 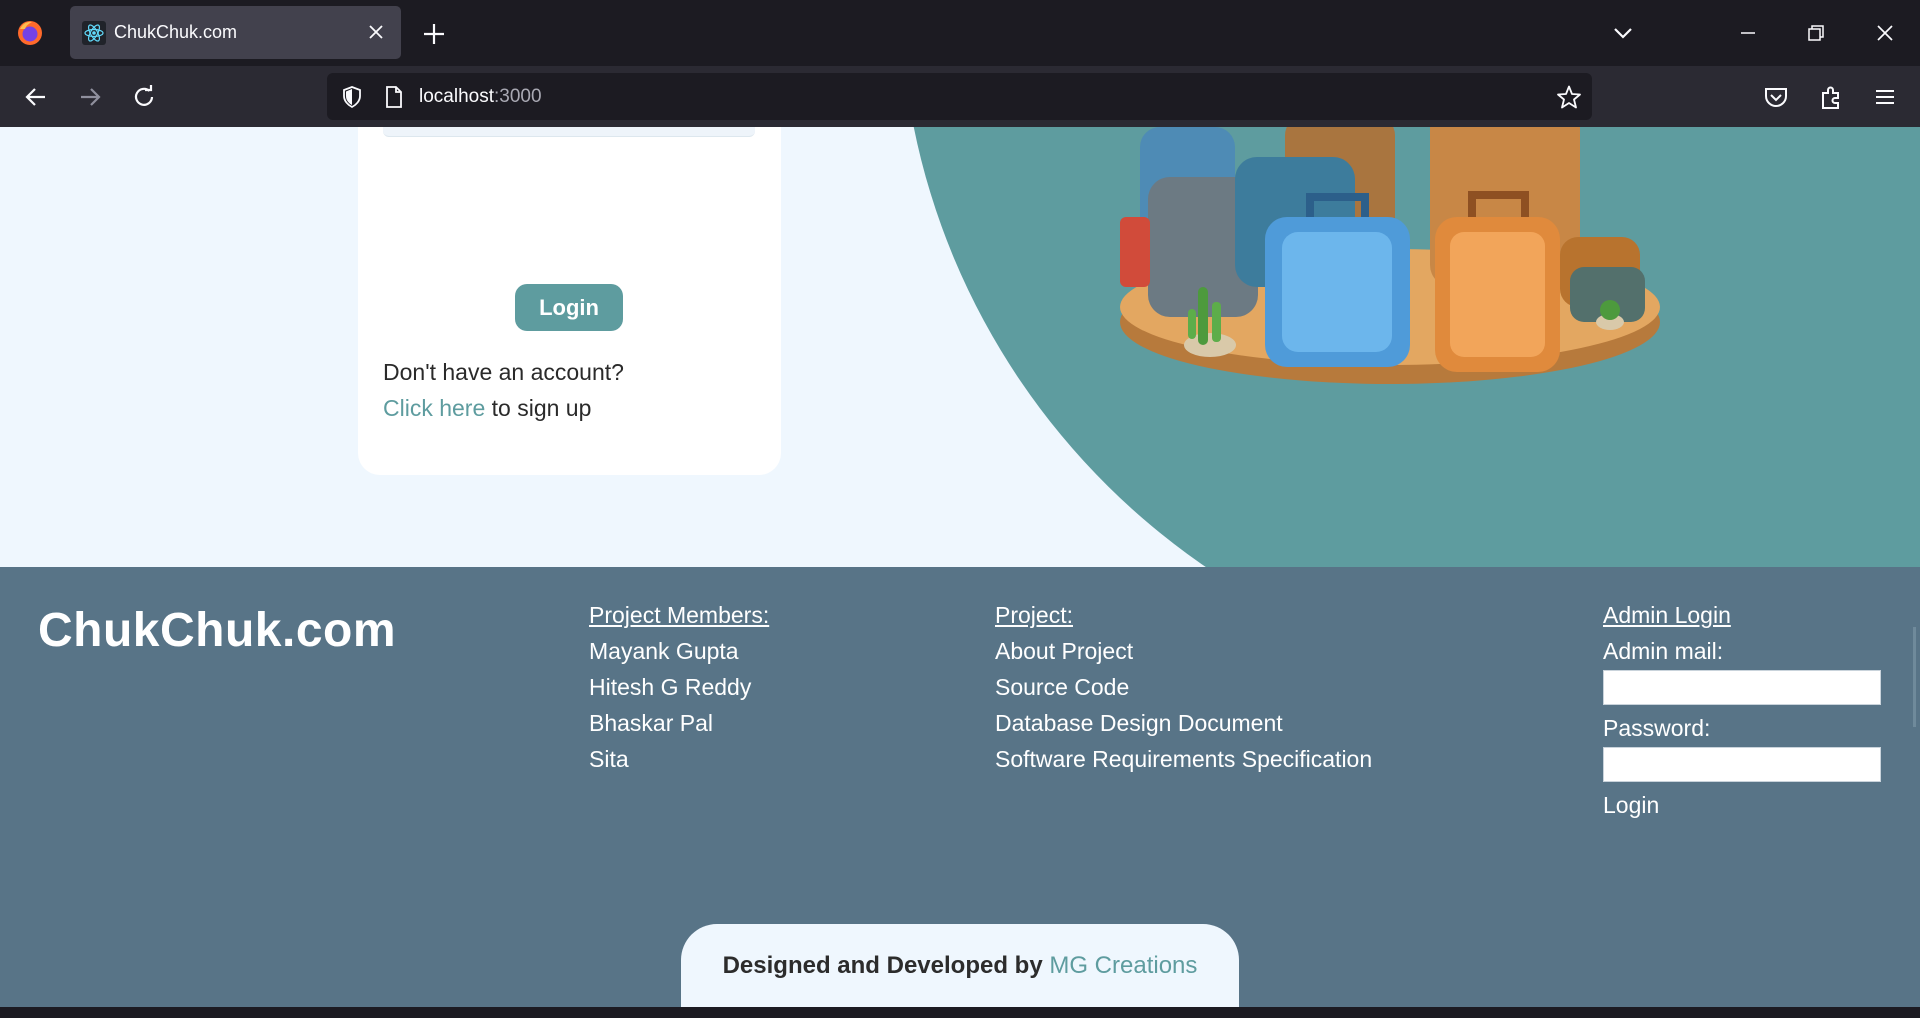 I want to click on source-code-link: Source Code, so click(x=1183, y=687).